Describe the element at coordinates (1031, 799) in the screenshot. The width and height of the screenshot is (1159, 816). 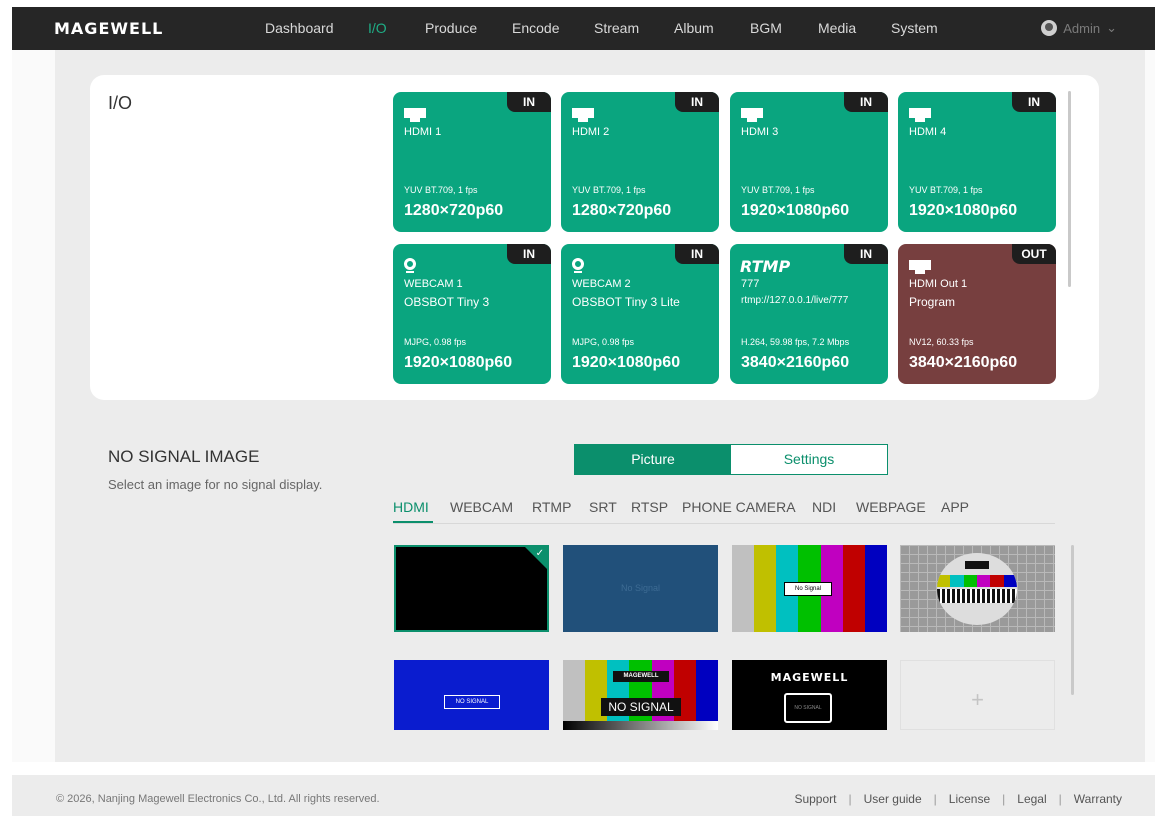
I see `footer-link-legal: Legal` at that location.